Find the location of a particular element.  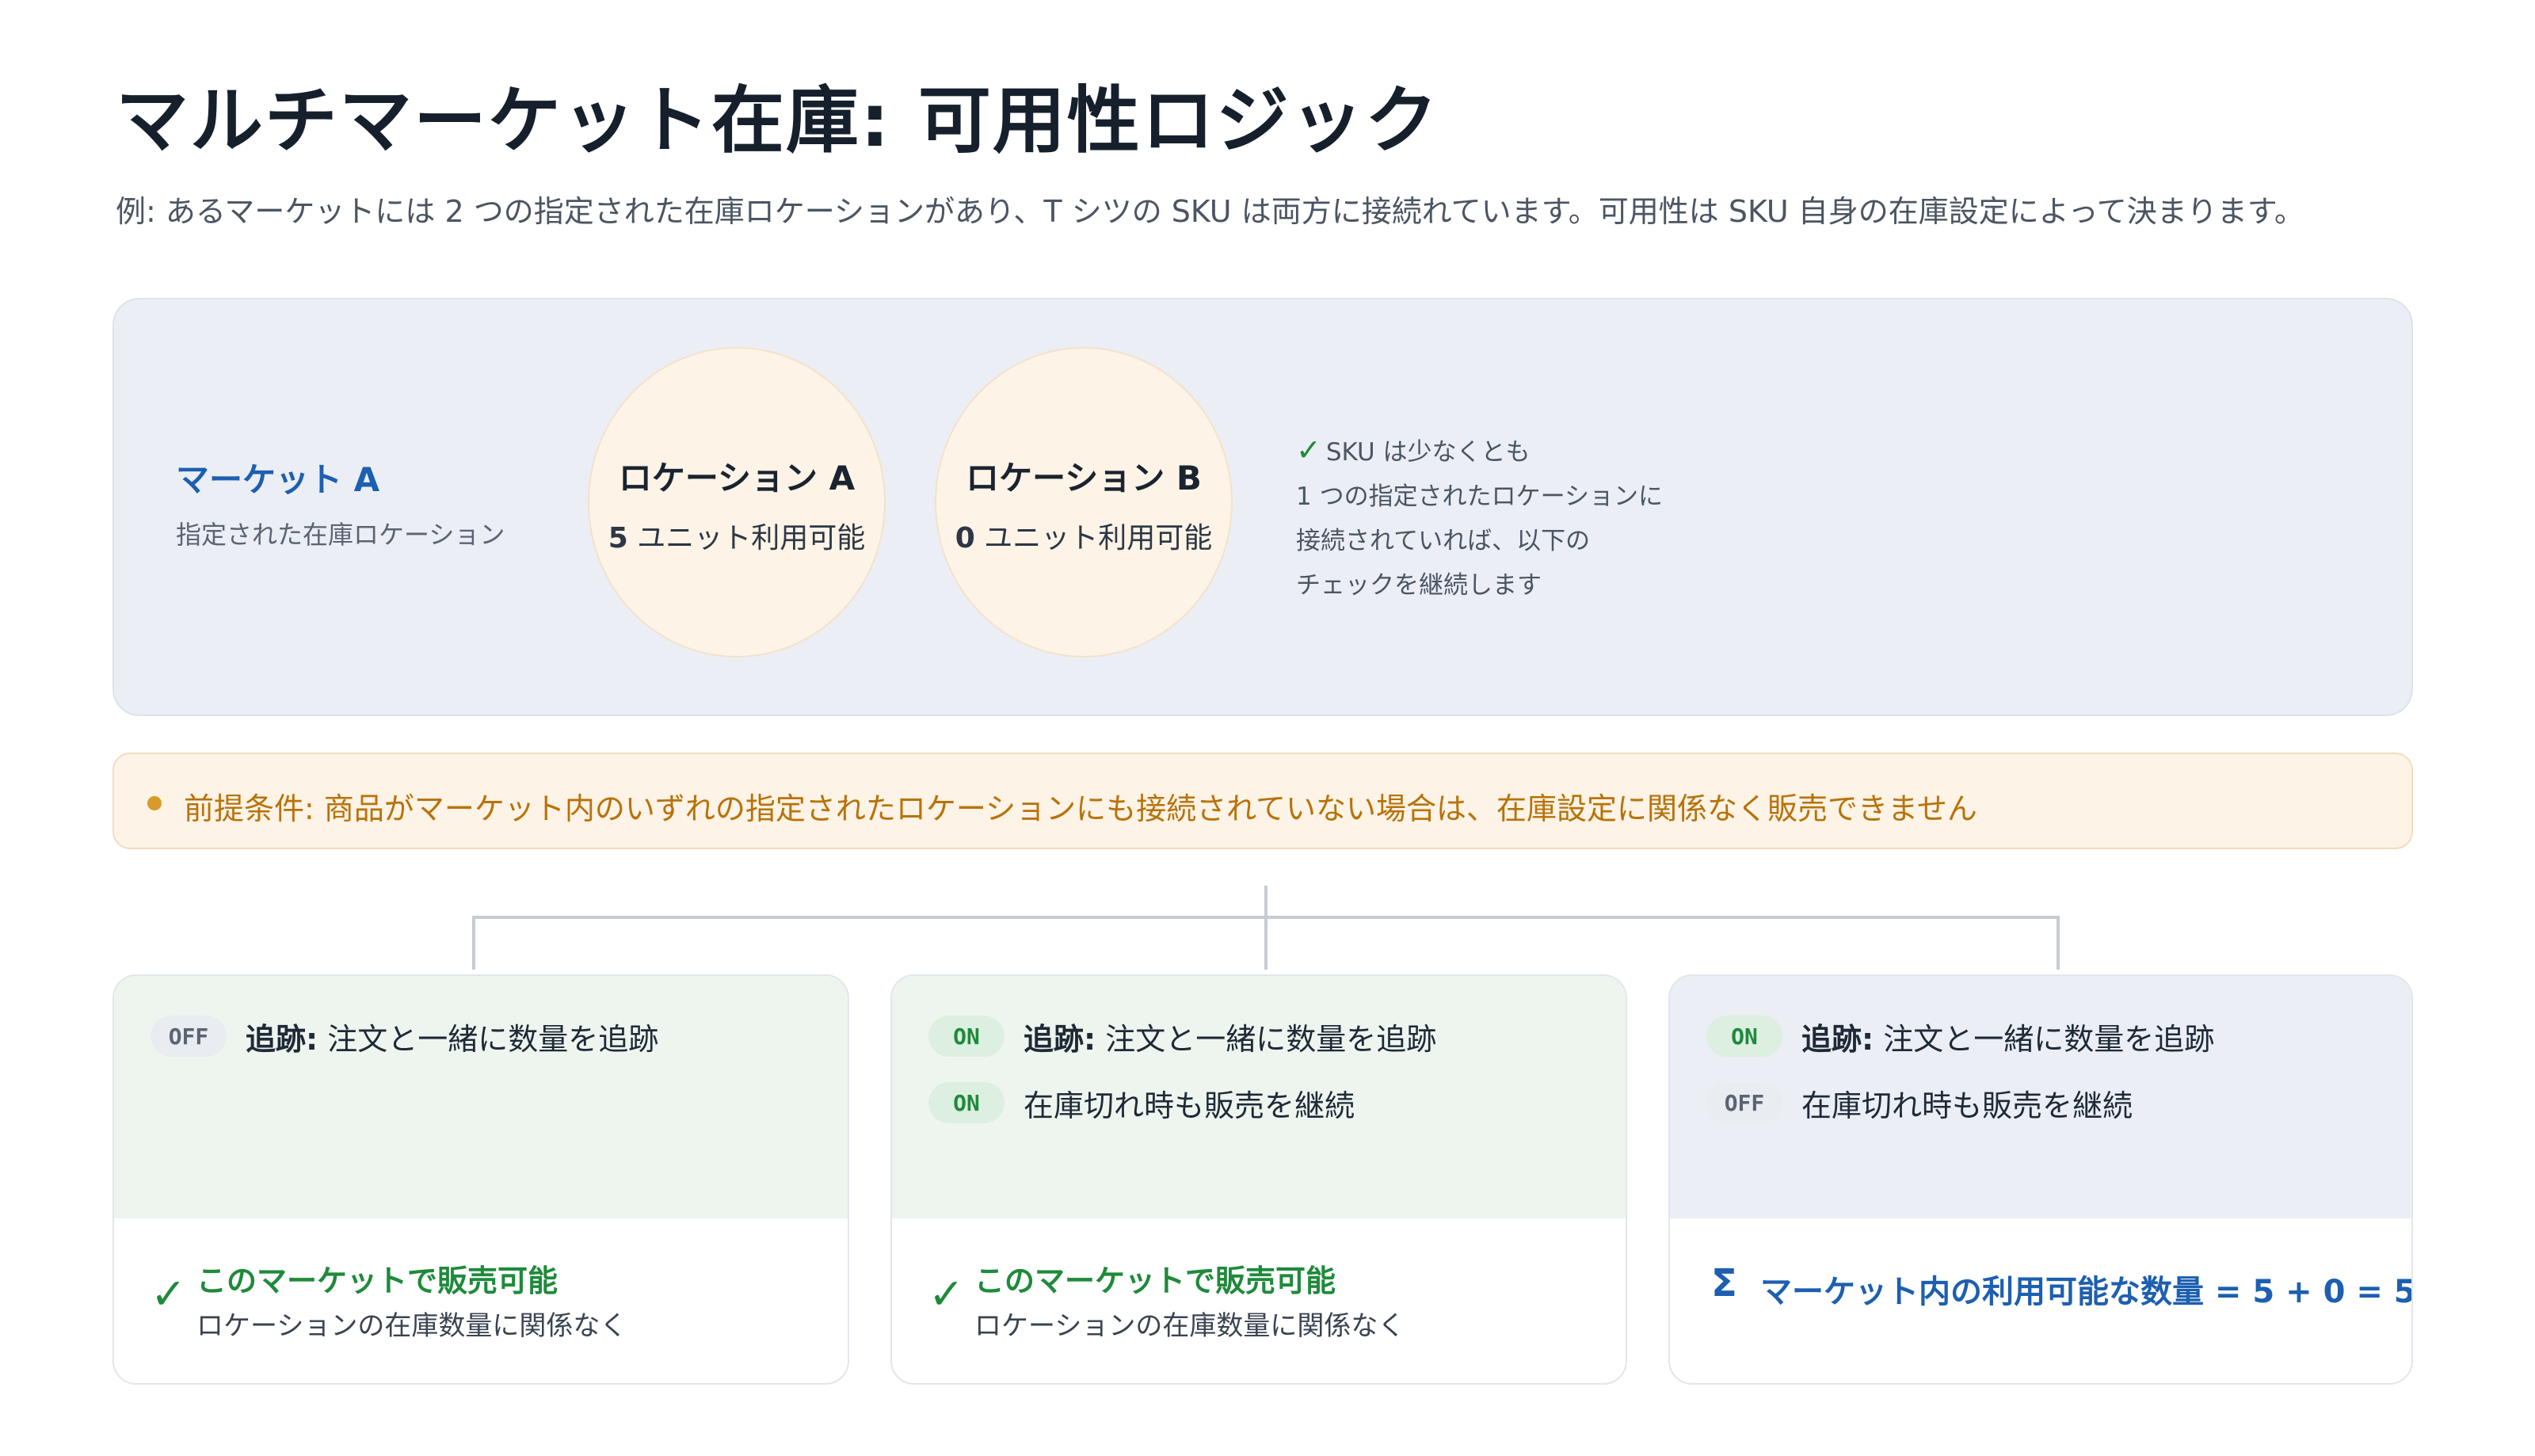

connector-right-drop is located at coordinates (2058, 943).